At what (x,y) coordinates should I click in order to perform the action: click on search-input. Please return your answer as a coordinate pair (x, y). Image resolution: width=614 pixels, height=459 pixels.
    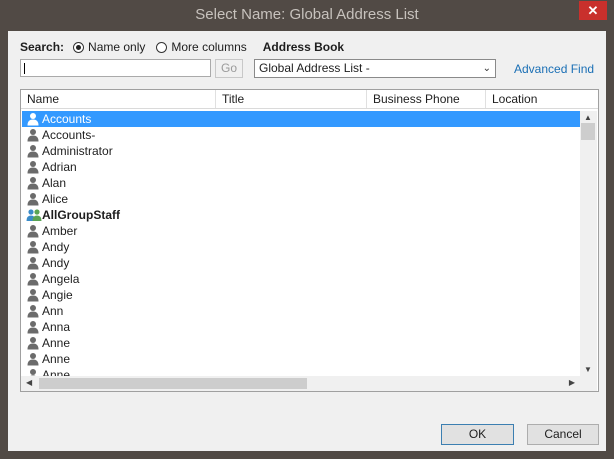
    Looking at the image, I should click on (115, 68).